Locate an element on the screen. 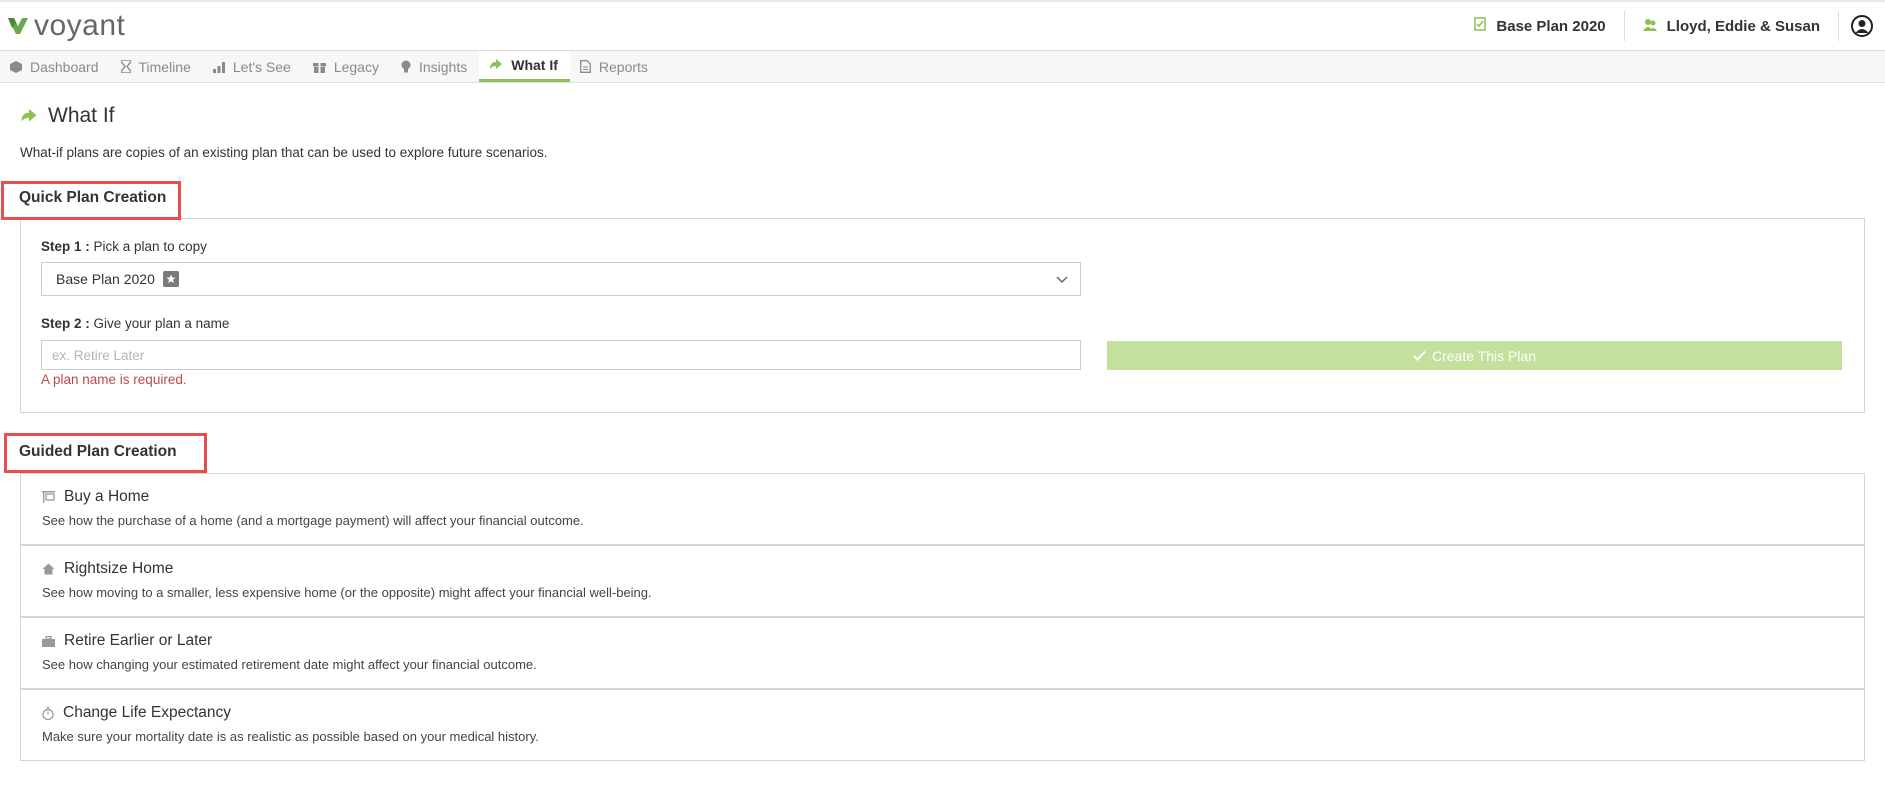  plan-select: Base Plan 2020 is located at coordinates (561, 279).